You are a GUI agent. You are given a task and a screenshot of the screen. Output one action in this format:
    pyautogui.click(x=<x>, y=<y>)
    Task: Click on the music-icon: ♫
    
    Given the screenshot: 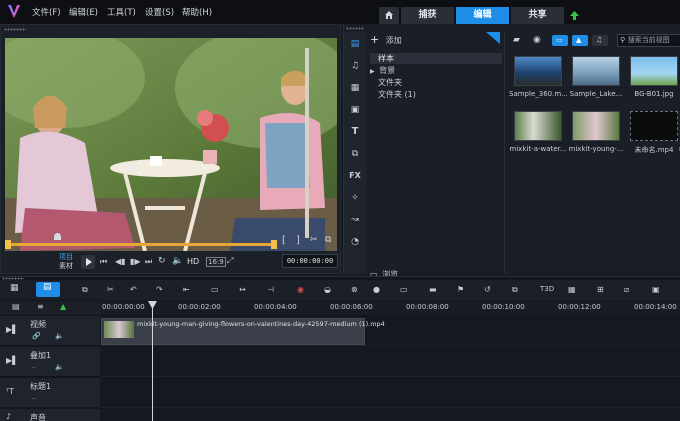 What is the action you would take?
    pyautogui.click(x=355, y=66)
    